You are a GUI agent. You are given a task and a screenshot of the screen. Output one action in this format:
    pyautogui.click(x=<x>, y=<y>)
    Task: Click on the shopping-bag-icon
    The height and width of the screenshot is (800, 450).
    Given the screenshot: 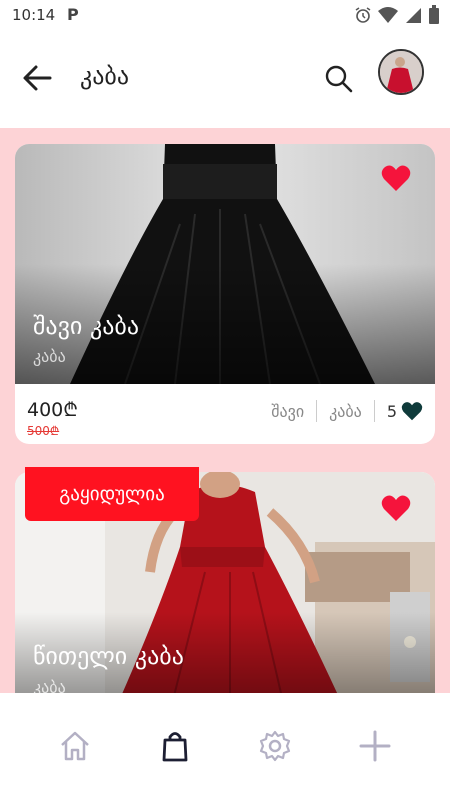 What is the action you would take?
    pyautogui.click(x=175, y=746)
    